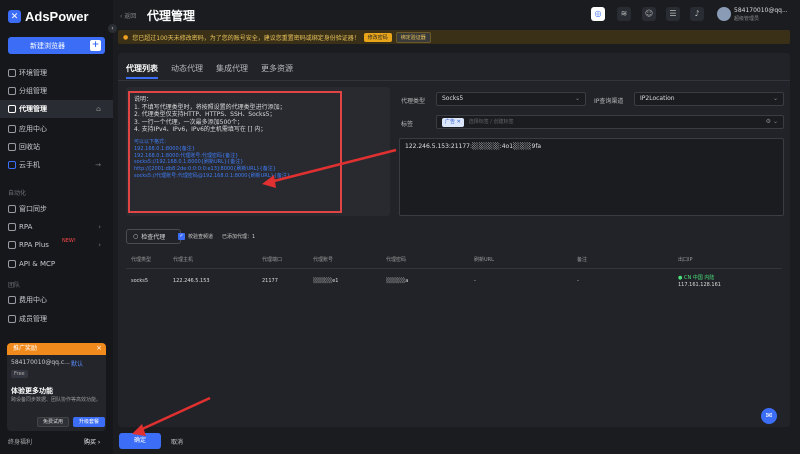 This screenshot has height=454, width=800. Describe the element at coordinates (591, 177) in the screenshot. I see `proxy-input-textarea: 122.246.5.153:21177:░░░░░░:4o1░░░░9fa` at that location.